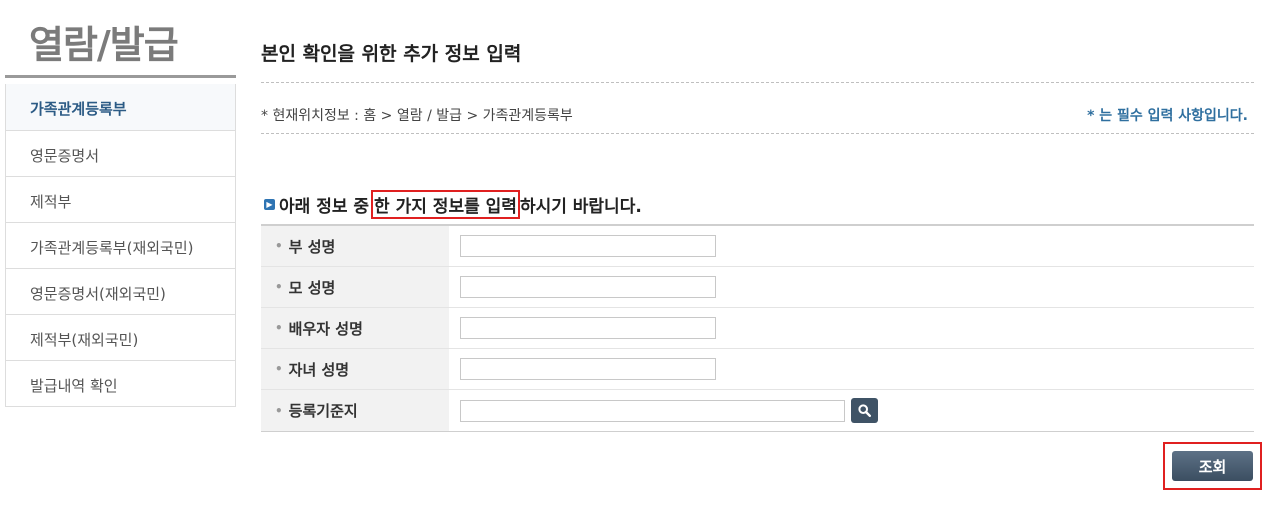 This screenshot has height=514, width=1267. I want to click on required-note: * 는 필수 입력 사항입니다., so click(1167, 116).